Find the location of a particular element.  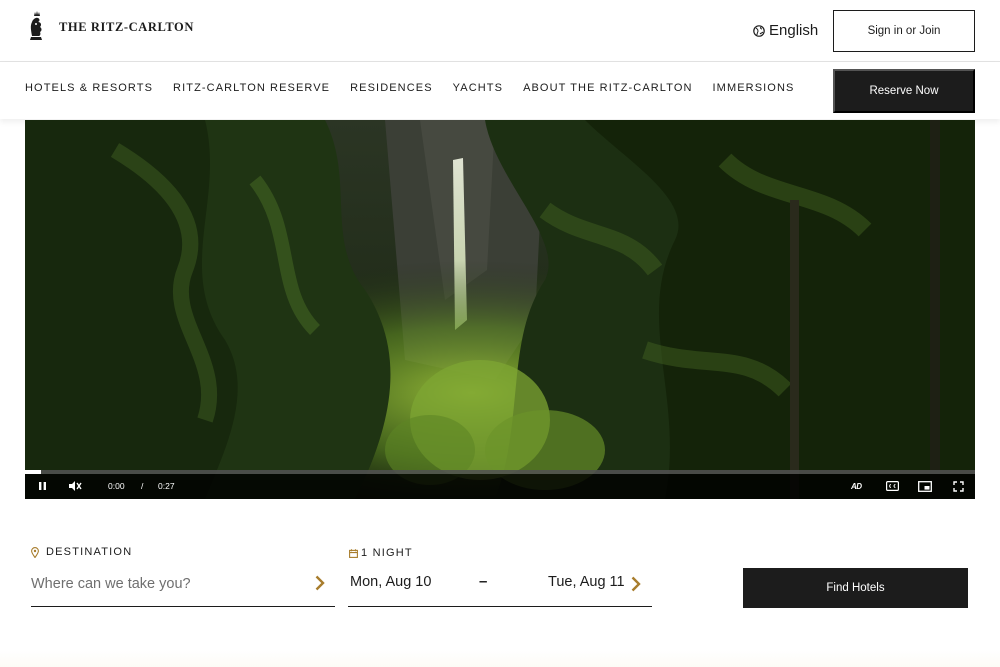

nights-label: 1 NIGHT is located at coordinates (381, 553).